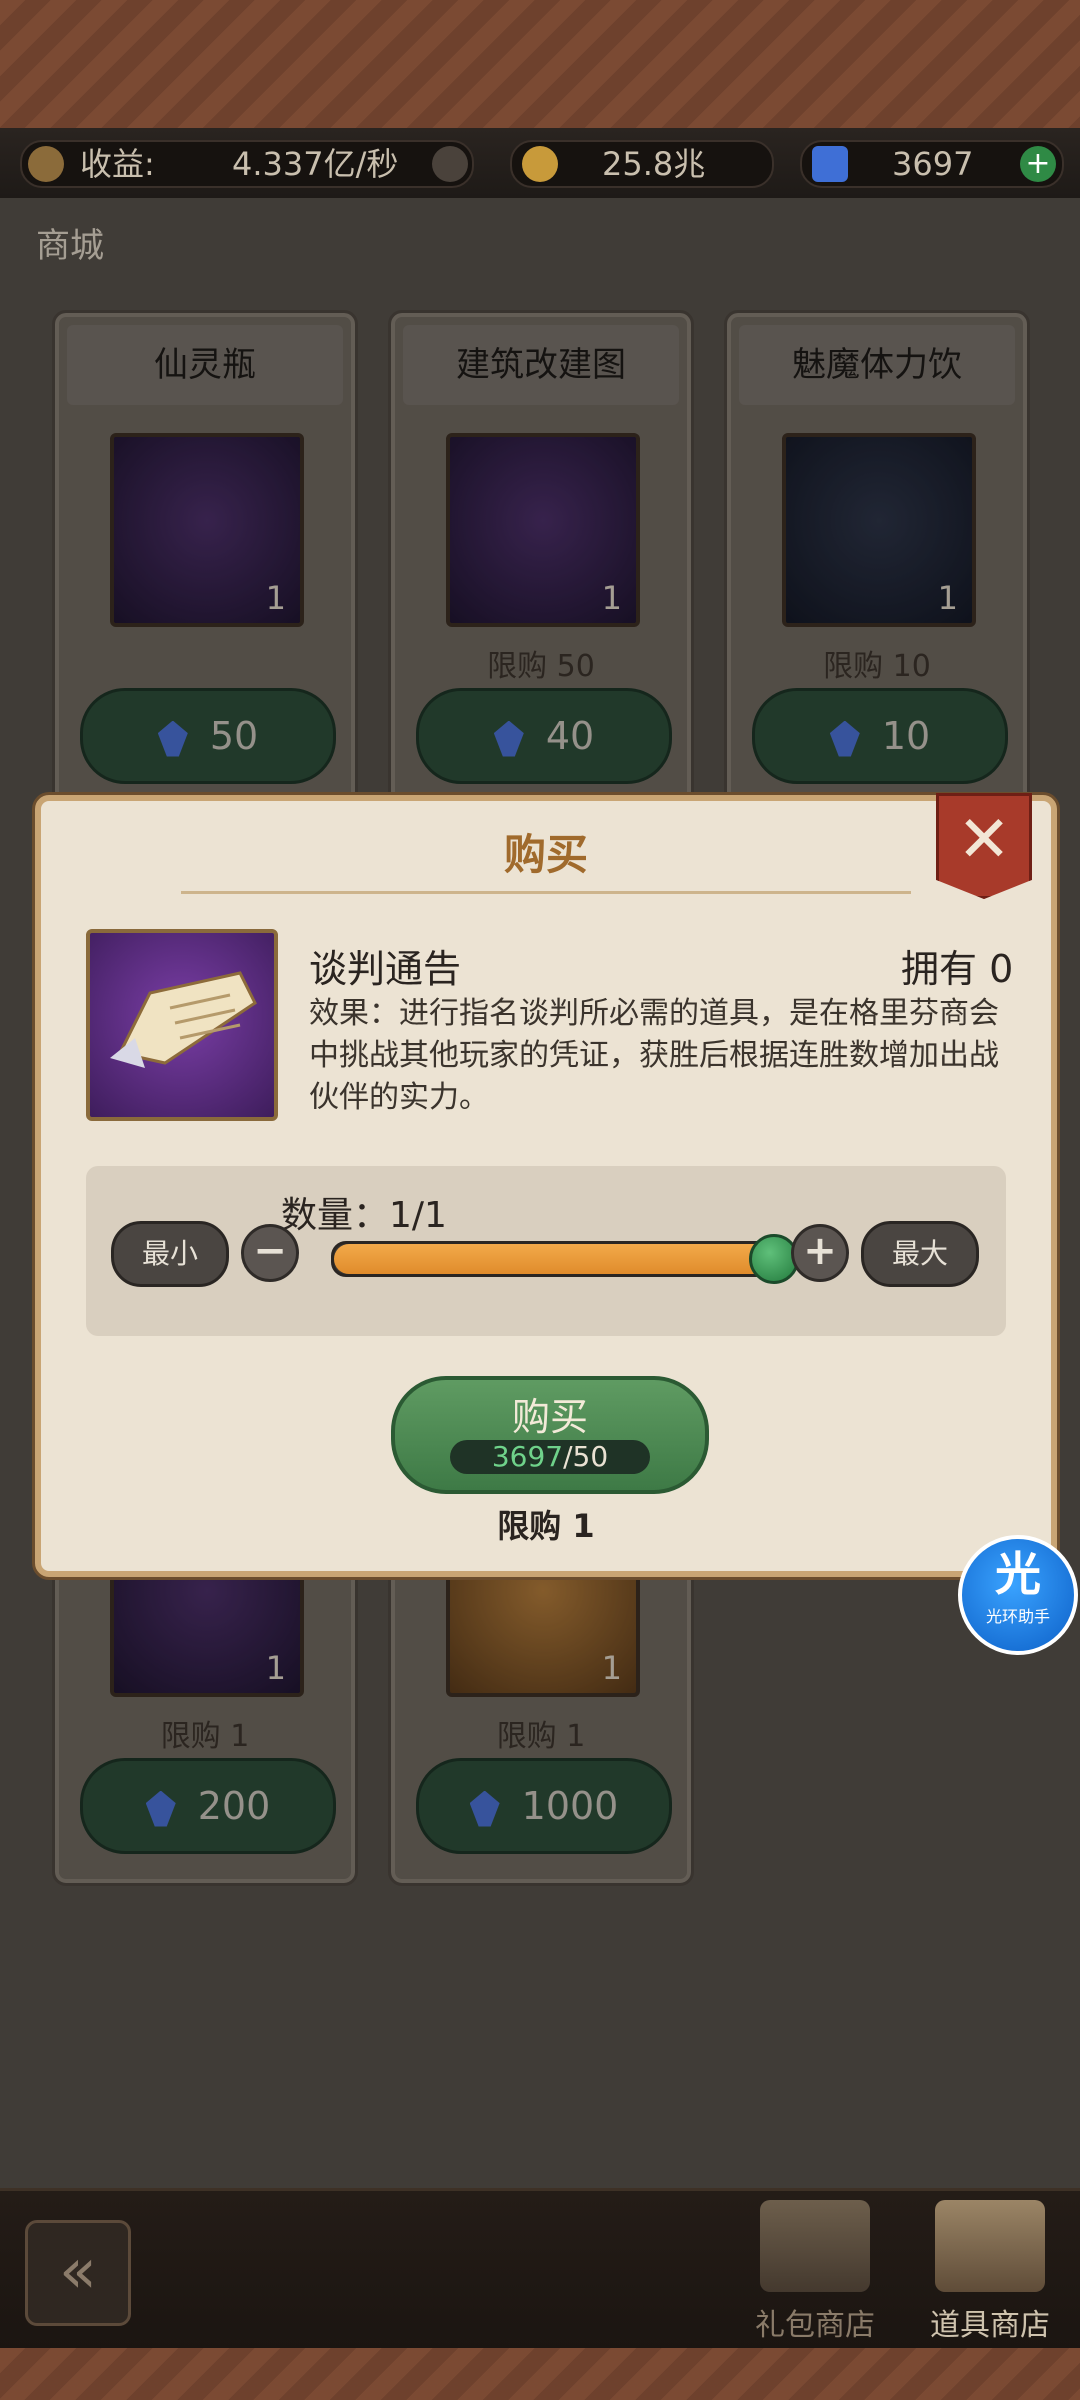 This screenshot has width=1080, height=2400. I want to click on item-name: 谈判通告, so click(385, 969).